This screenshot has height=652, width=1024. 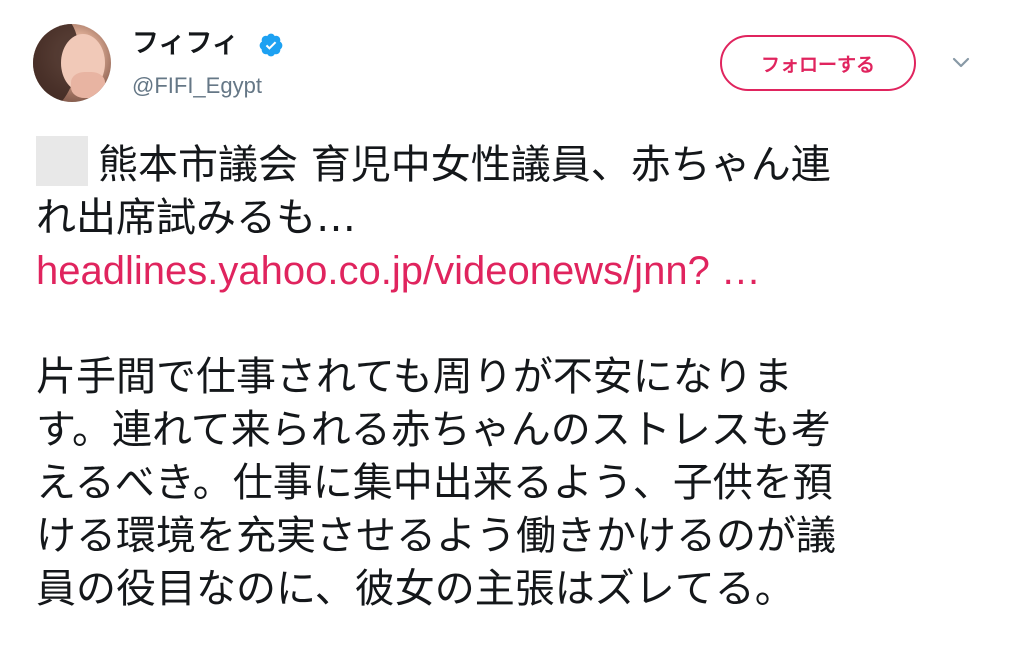 What do you see at coordinates (88, 85) in the screenshot?
I see `avatar-hand` at bounding box center [88, 85].